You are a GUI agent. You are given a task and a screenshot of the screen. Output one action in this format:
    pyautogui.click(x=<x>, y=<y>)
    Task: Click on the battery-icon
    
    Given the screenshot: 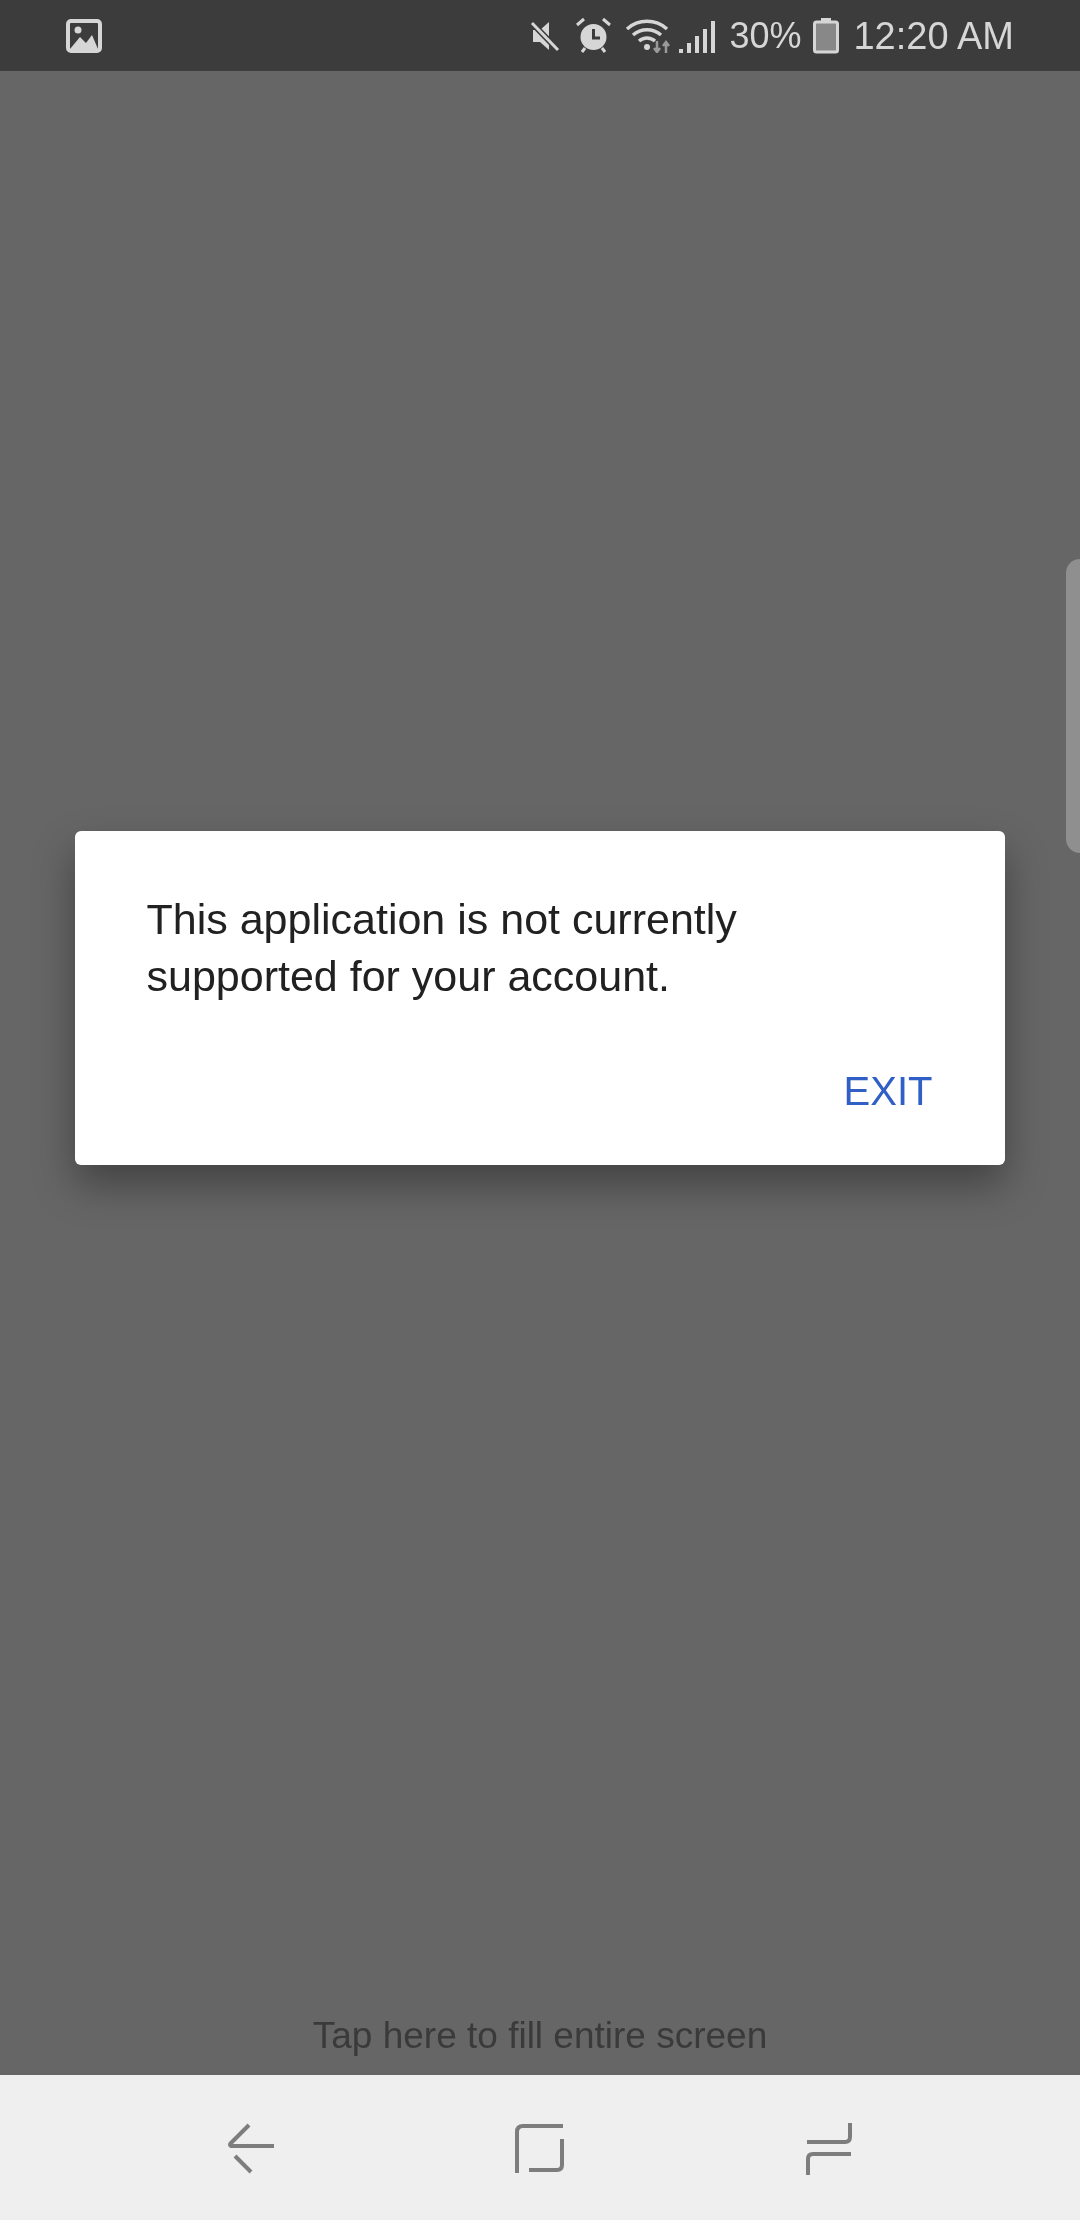 What is the action you would take?
    pyautogui.click(x=826, y=35)
    